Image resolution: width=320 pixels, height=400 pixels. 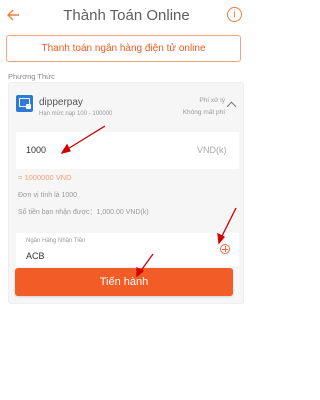 What do you see at coordinates (123, 48) in the screenshot?
I see `online-banking-button: Thanh toán ngân hàng điện tử online` at bounding box center [123, 48].